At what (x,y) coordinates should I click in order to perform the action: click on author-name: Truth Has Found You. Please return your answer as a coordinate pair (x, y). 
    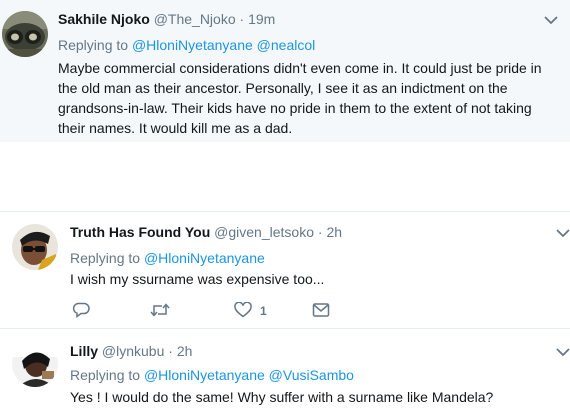
    Looking at the image, I should click on (140, 232).